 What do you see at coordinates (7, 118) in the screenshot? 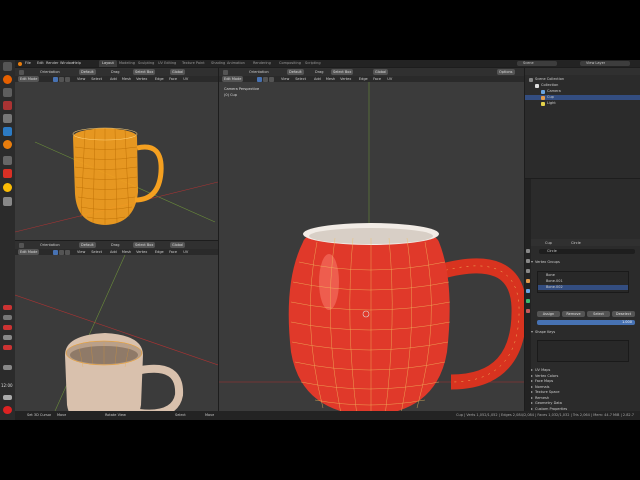
I see `document-icon` at bounding box center [7, 118].